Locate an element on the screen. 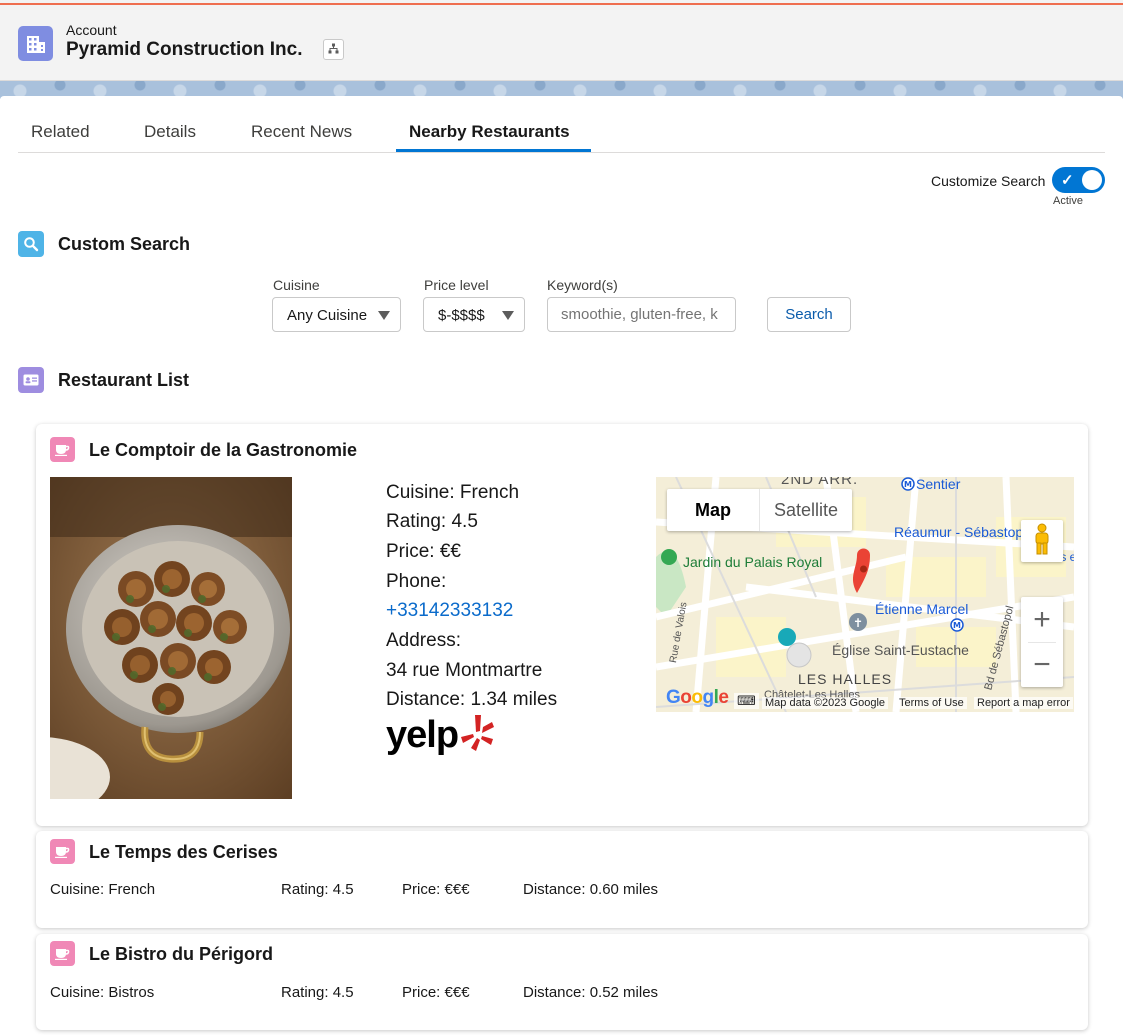  report-map-error-link: Report a map error is located at coordinates (1023, 703).